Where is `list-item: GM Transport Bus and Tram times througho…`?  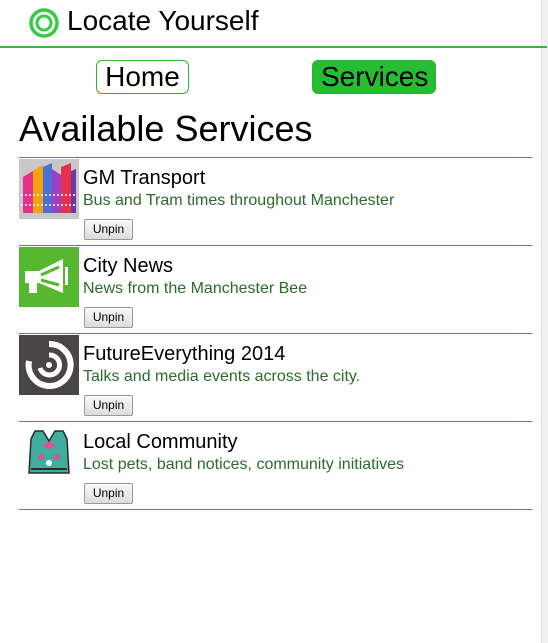 list-item: GM Transport Bus and Tram times througho… is located at coordinates (275, 202).